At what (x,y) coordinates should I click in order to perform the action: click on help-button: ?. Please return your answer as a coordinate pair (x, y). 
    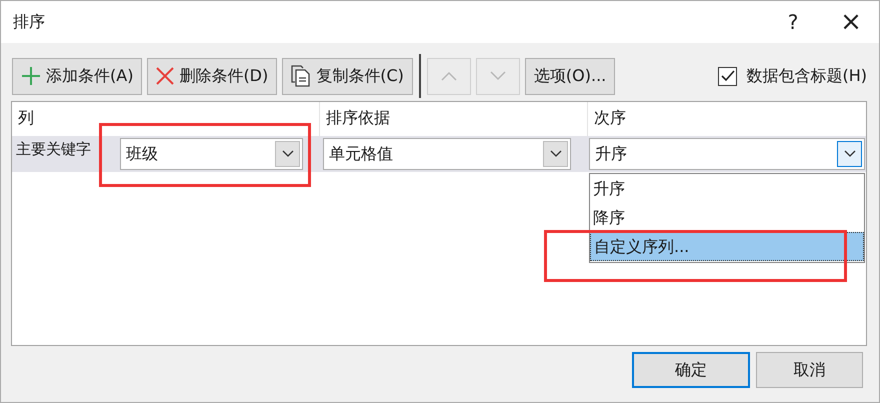
    Looking at the image, I should click on (793, 22).